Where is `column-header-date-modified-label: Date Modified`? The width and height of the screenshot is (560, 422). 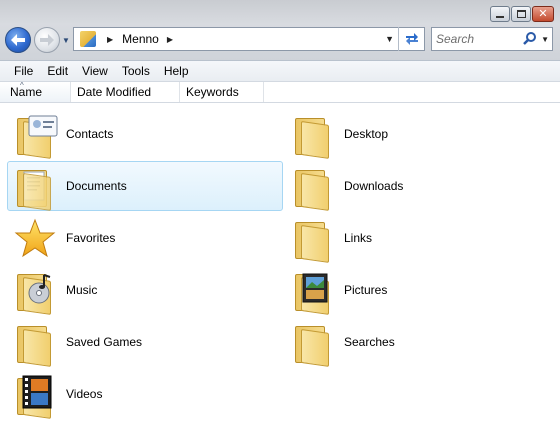 column-header-date-modified-label: Date Modified is located at coordinates (114, 92).